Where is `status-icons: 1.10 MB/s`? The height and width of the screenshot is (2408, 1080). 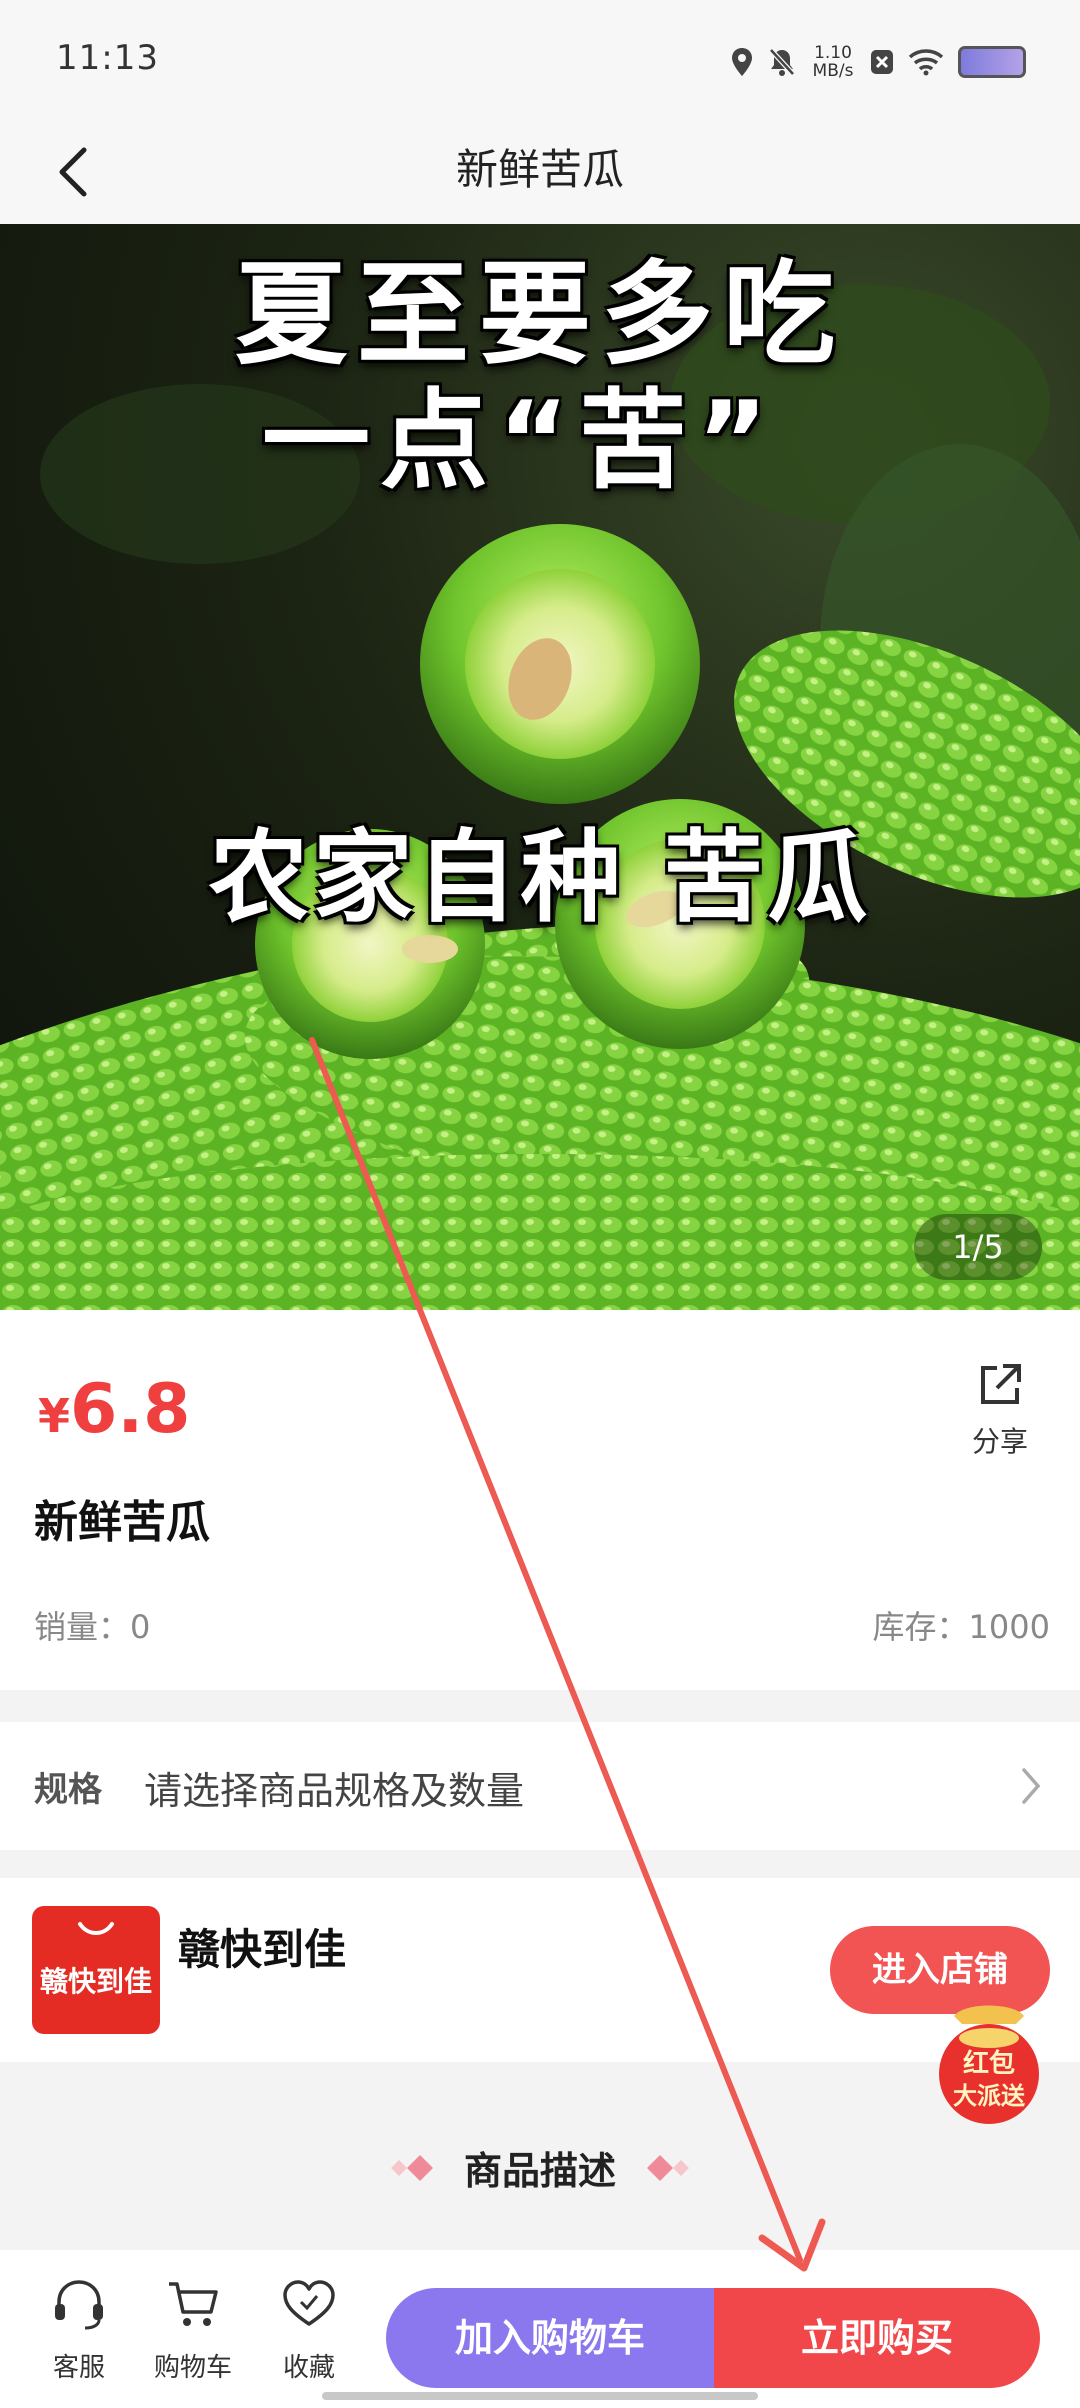 status-icons: 1.10 MB/s is located at coordinates (878, 62).